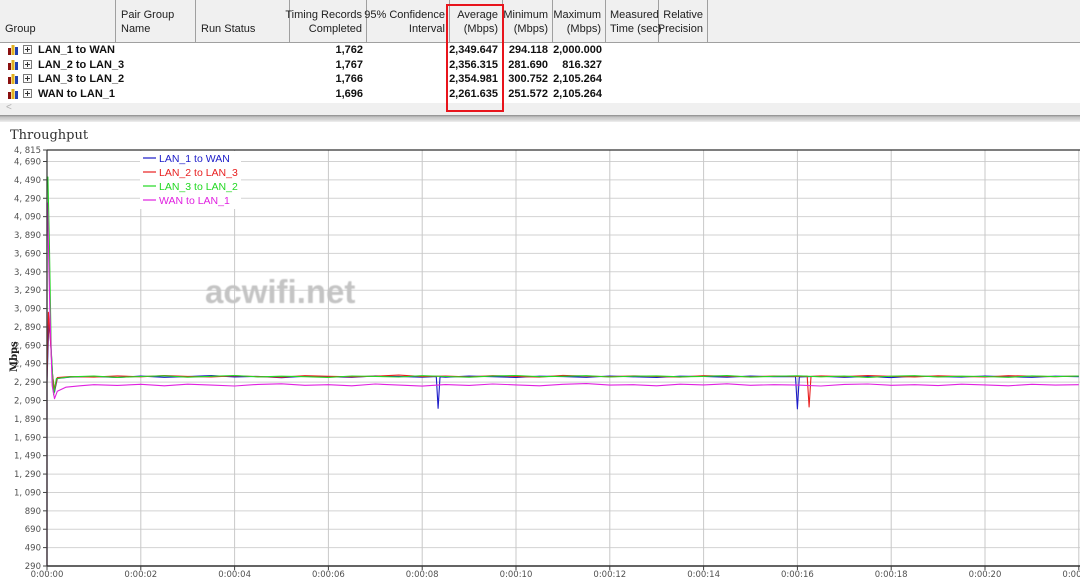  I want to click on y-tick-label: 690, so click(33, 530).